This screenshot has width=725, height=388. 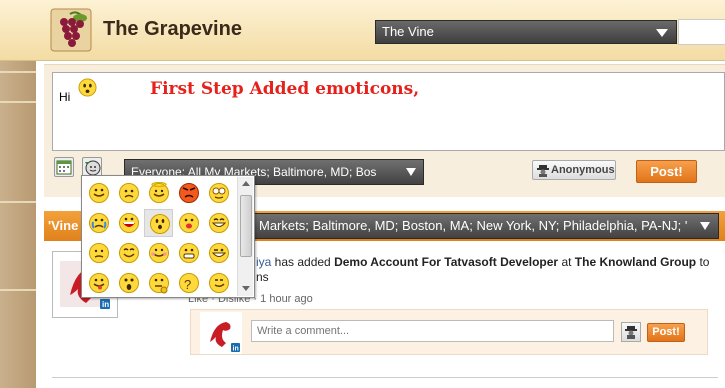 I want to click on feed-label: 'Vine, so click(x=63, y=225).